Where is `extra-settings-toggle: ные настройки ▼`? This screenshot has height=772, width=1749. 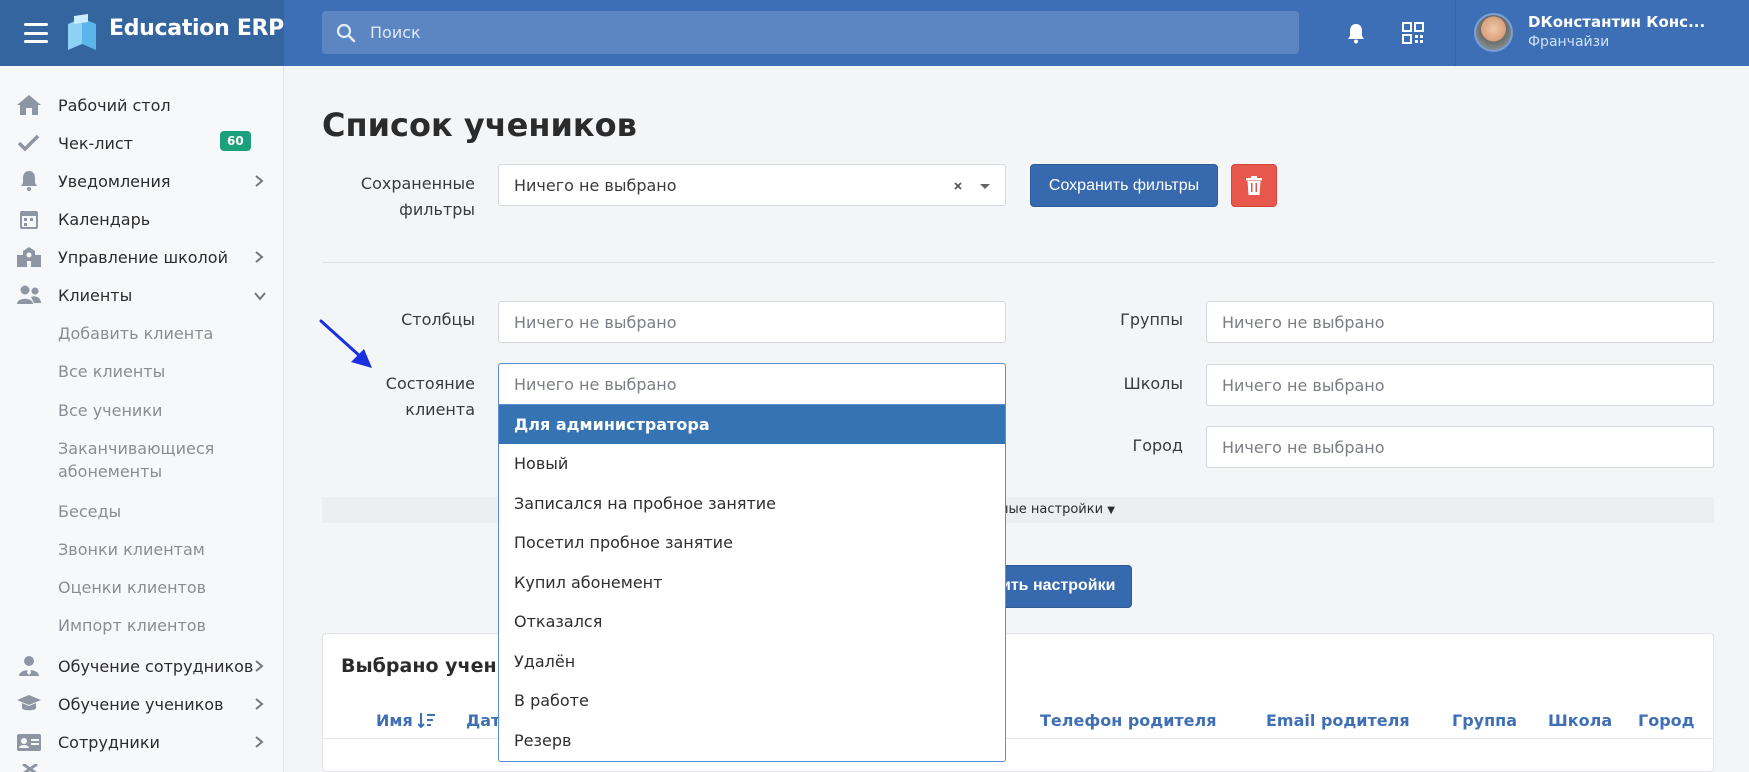
extra-settings-toggle: ные настройки ▼ is located at coordinates (1057, 509).